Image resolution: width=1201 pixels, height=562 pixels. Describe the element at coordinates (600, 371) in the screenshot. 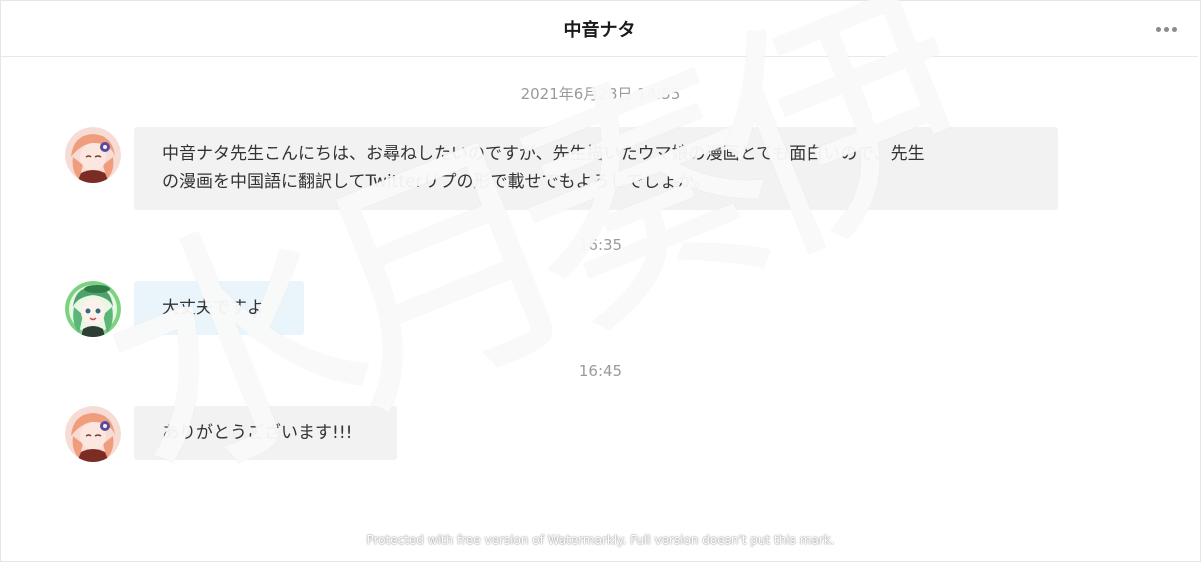

I see `message-timestamp: 16:45` at that location.